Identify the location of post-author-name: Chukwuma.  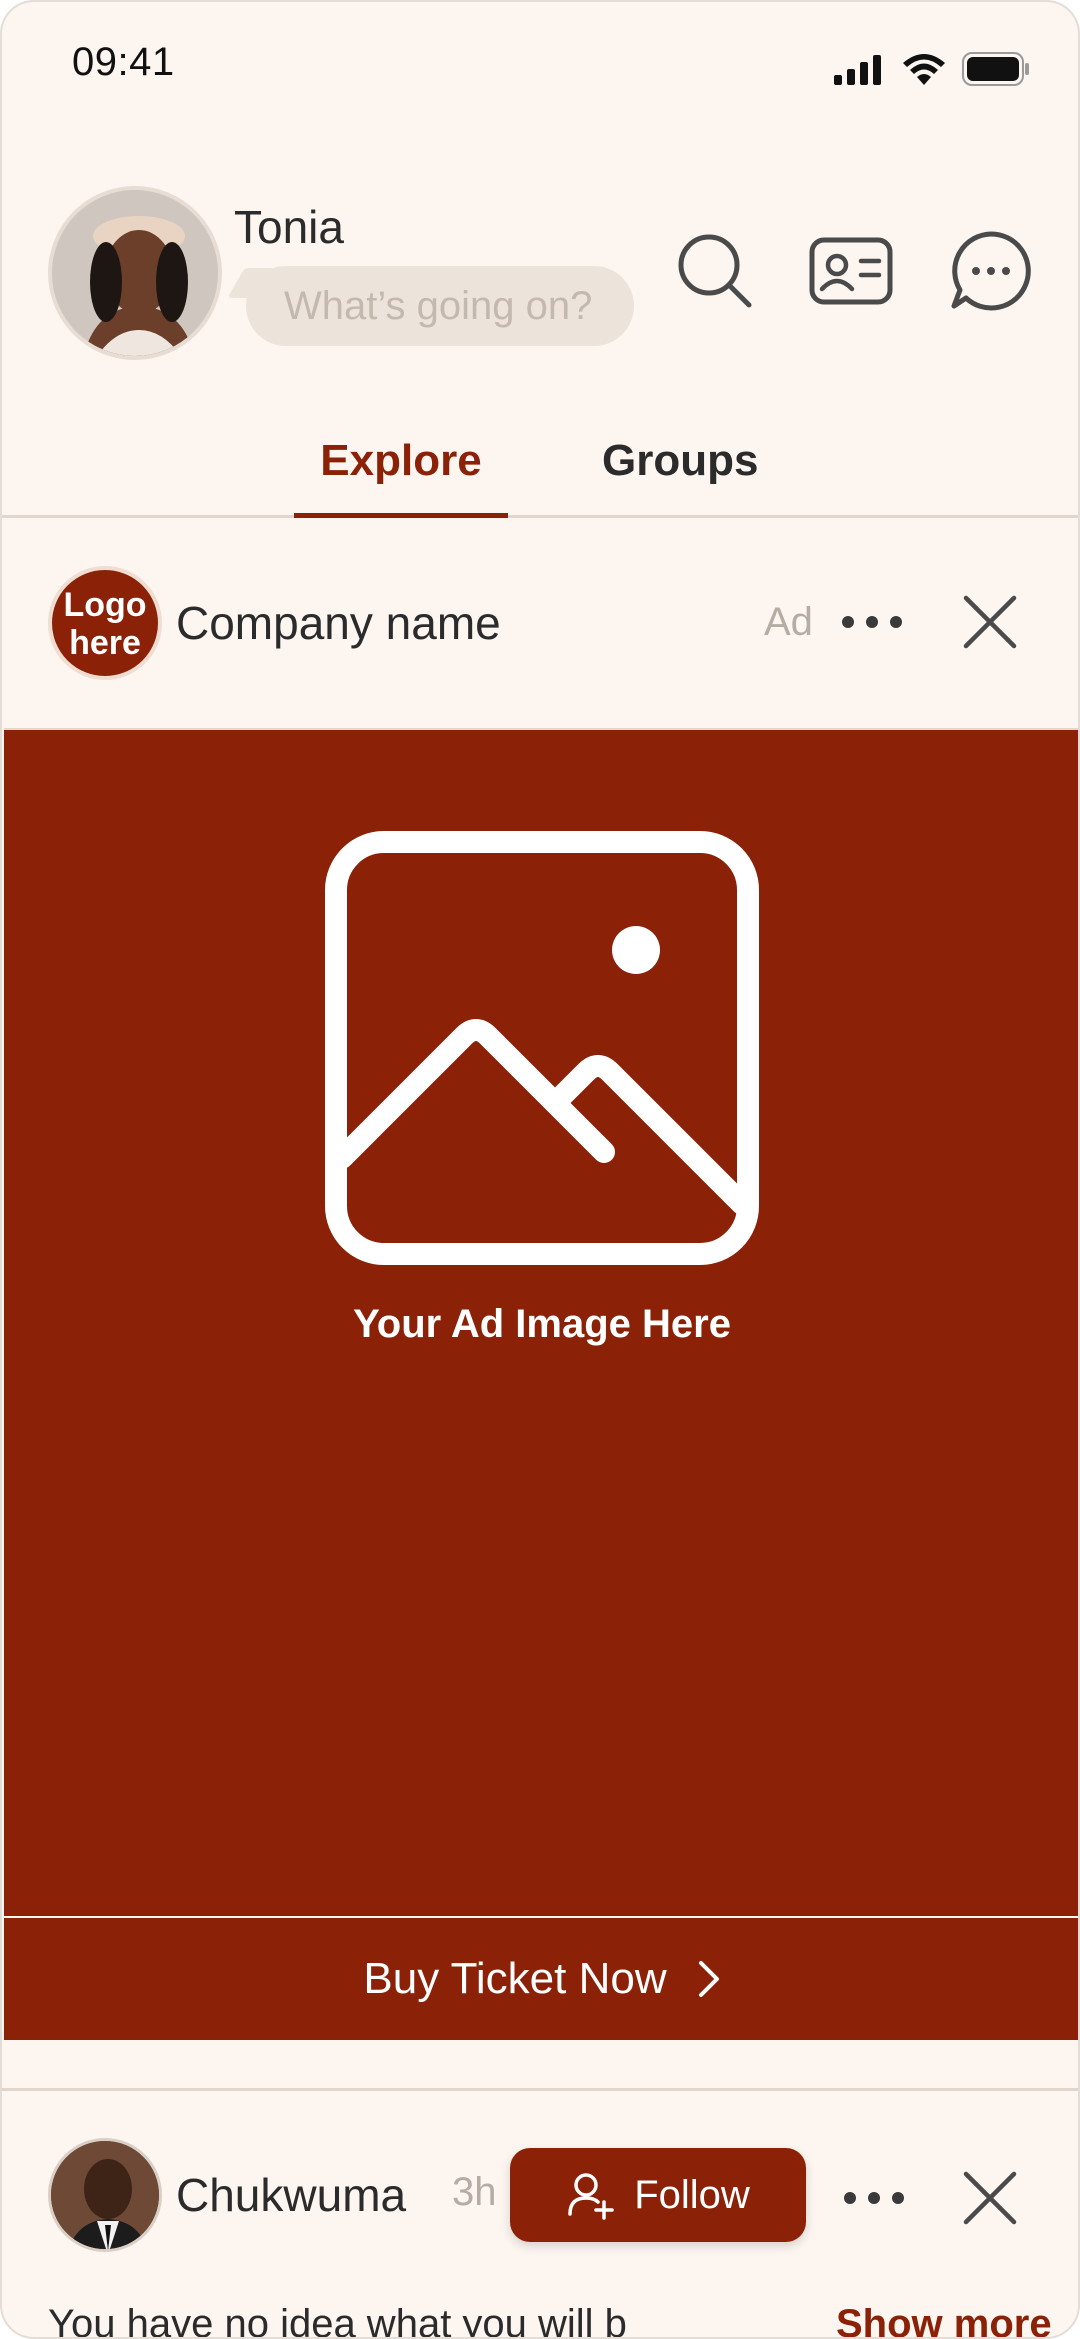
(291, 2195).